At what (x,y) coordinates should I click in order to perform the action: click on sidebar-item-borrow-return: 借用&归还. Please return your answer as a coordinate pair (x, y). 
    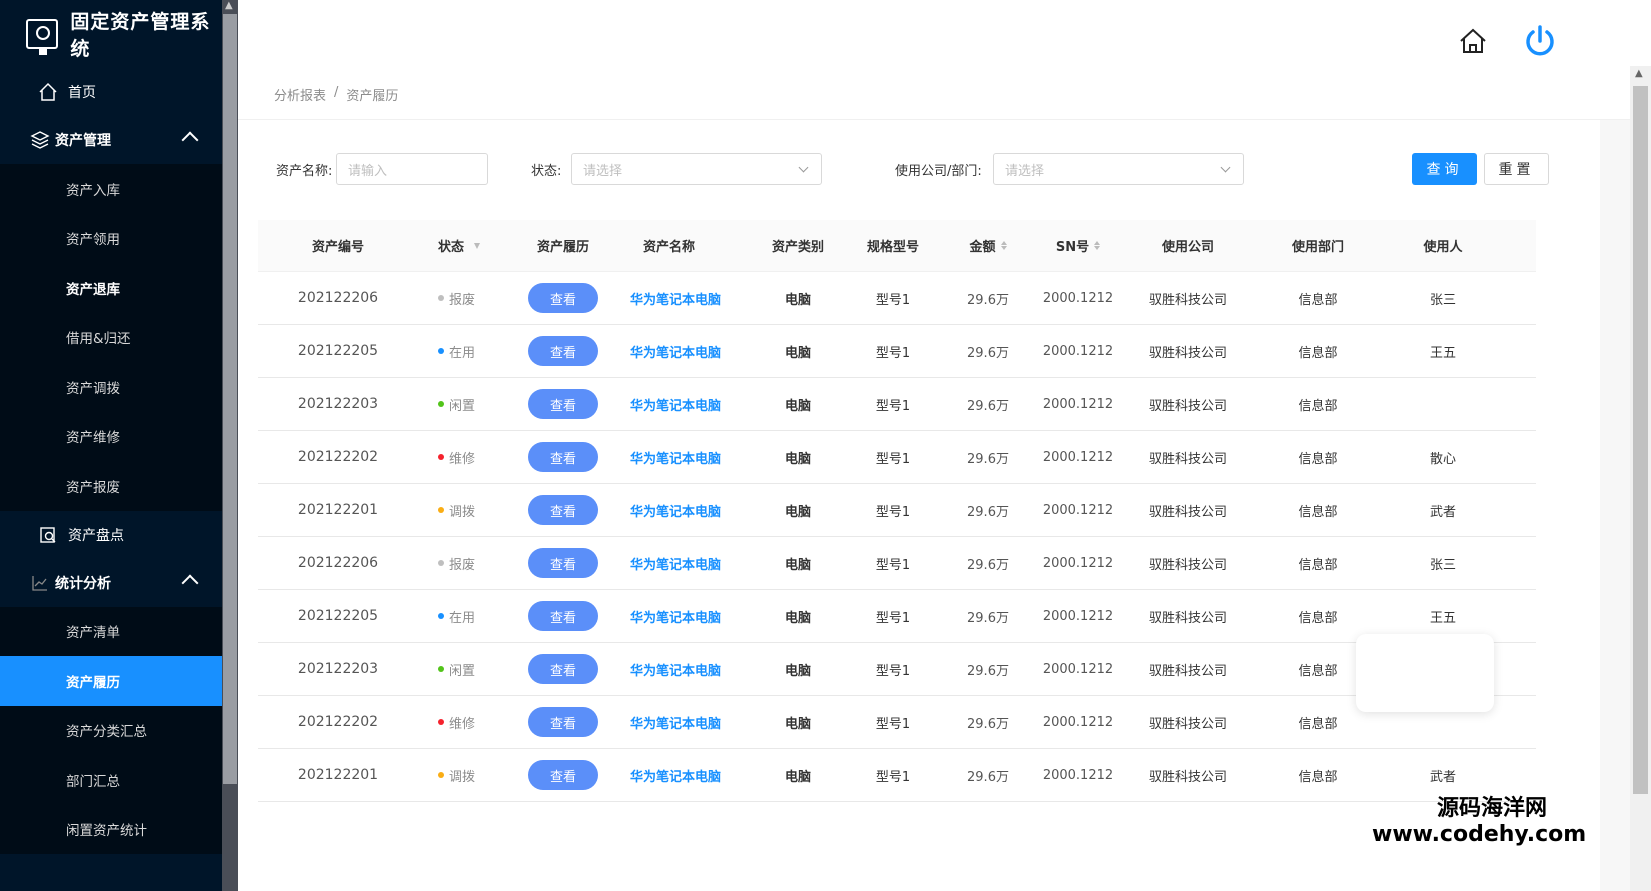
    Looking at the image, I should click on (111, 338).